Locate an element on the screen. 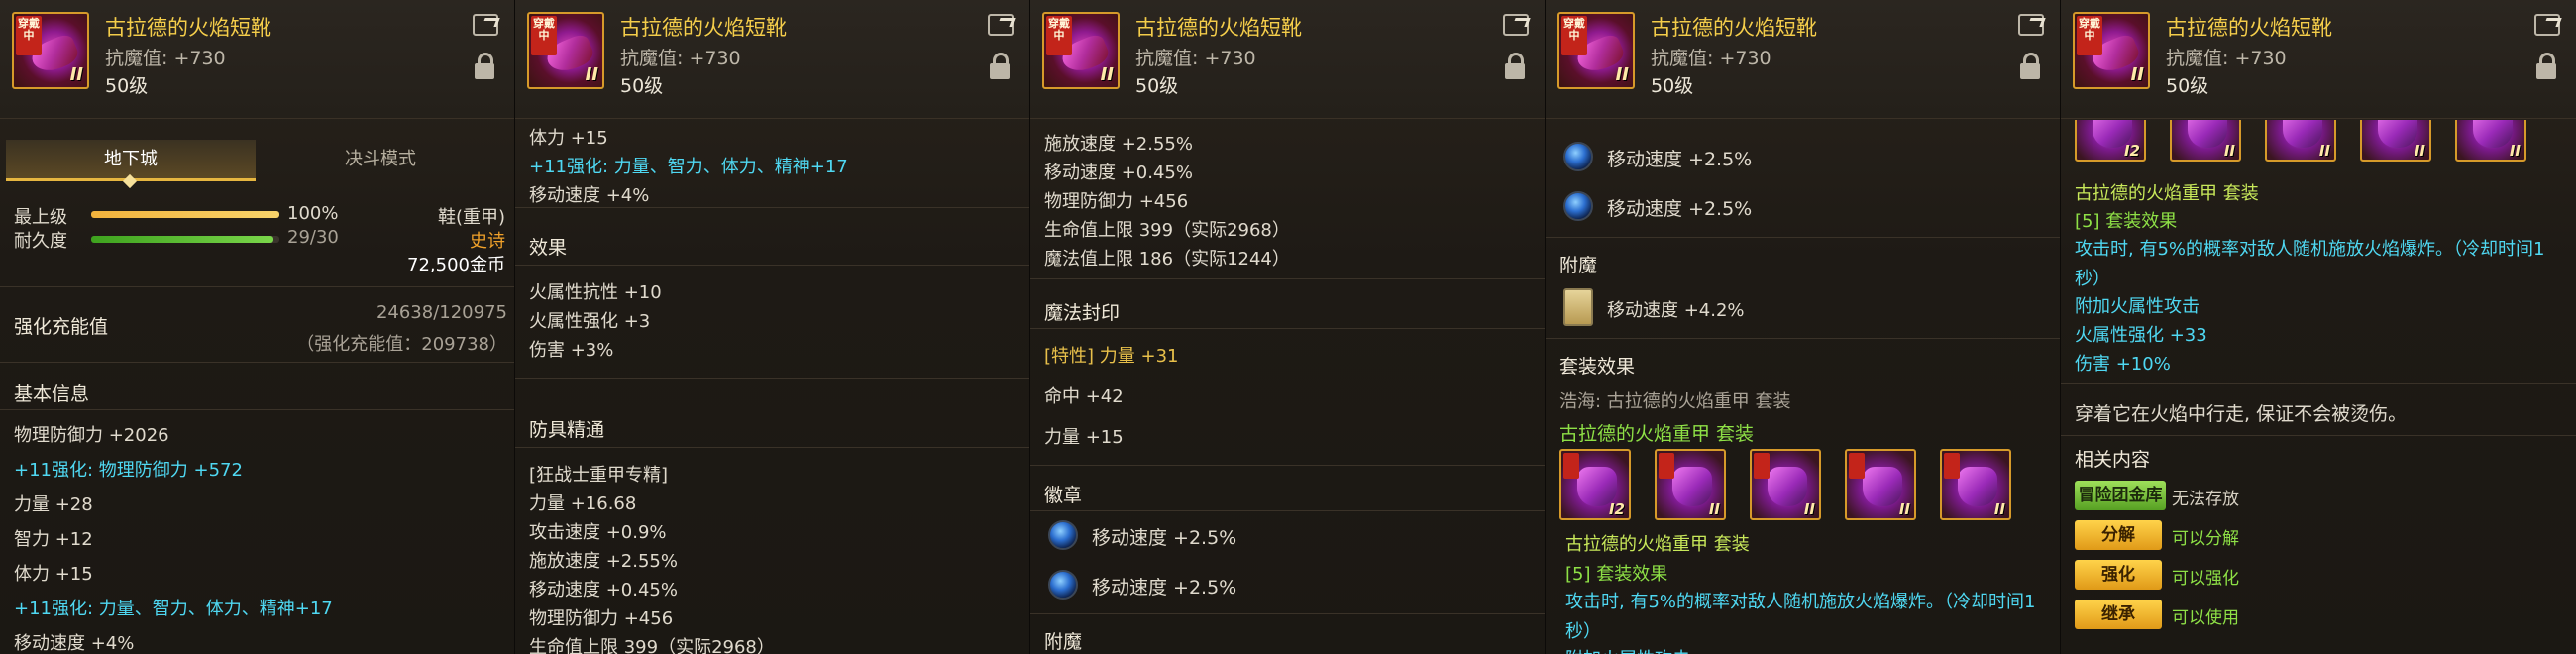 The width and height of the screenshot is (2576, 654). effect-title: 效果 is located at coordinates (548, 248).